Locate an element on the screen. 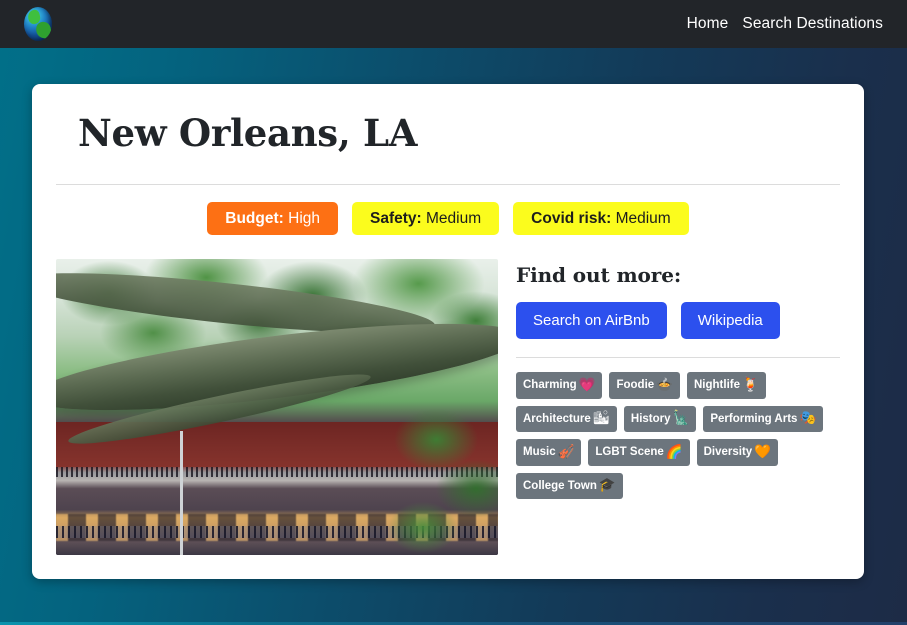  nav-link-home: Home is located at coordinates (708, 24).